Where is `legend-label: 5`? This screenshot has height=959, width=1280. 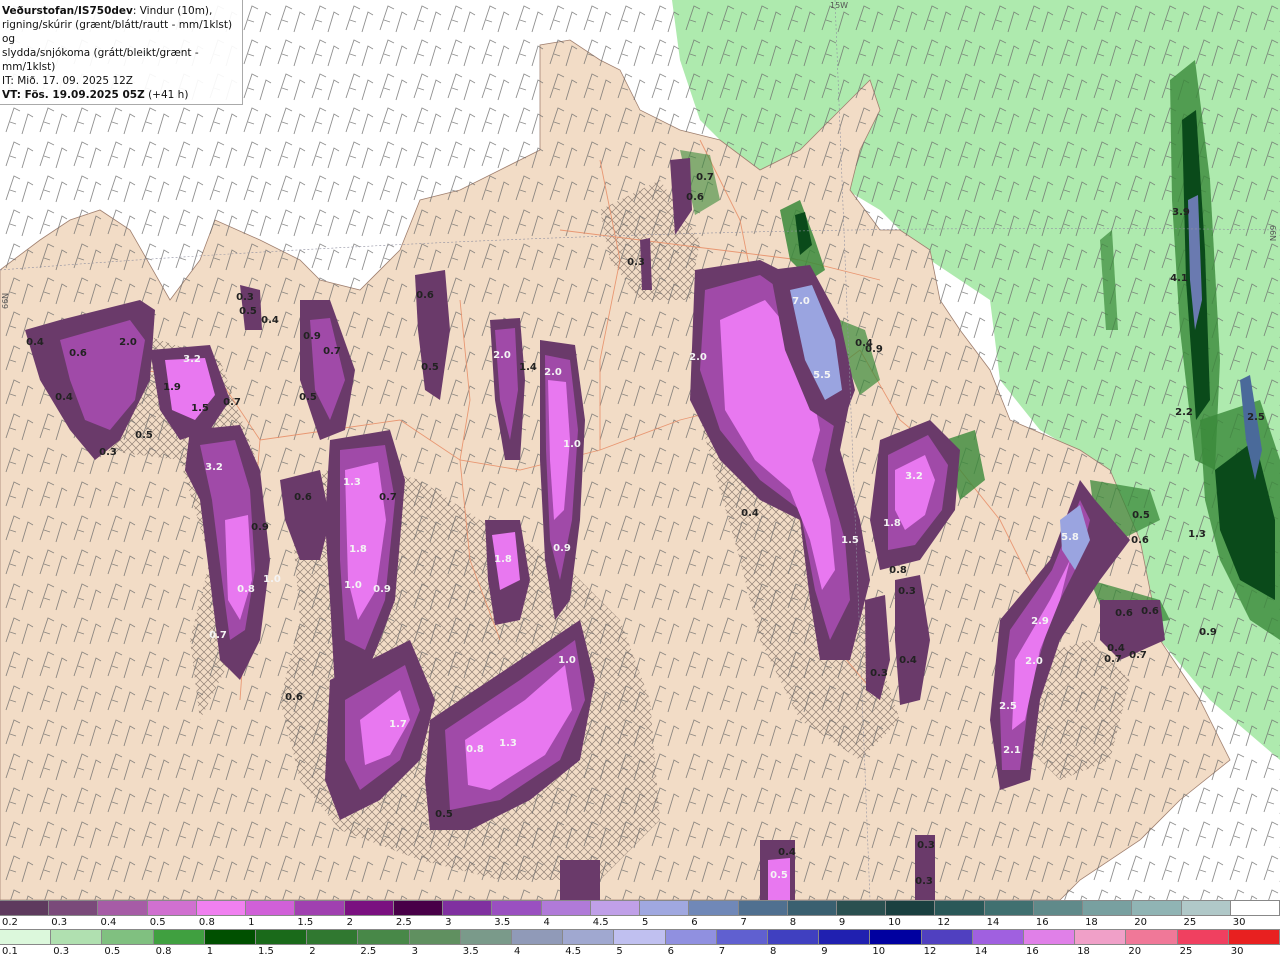
legend-label: 5 is located at coordinates (619, 951).